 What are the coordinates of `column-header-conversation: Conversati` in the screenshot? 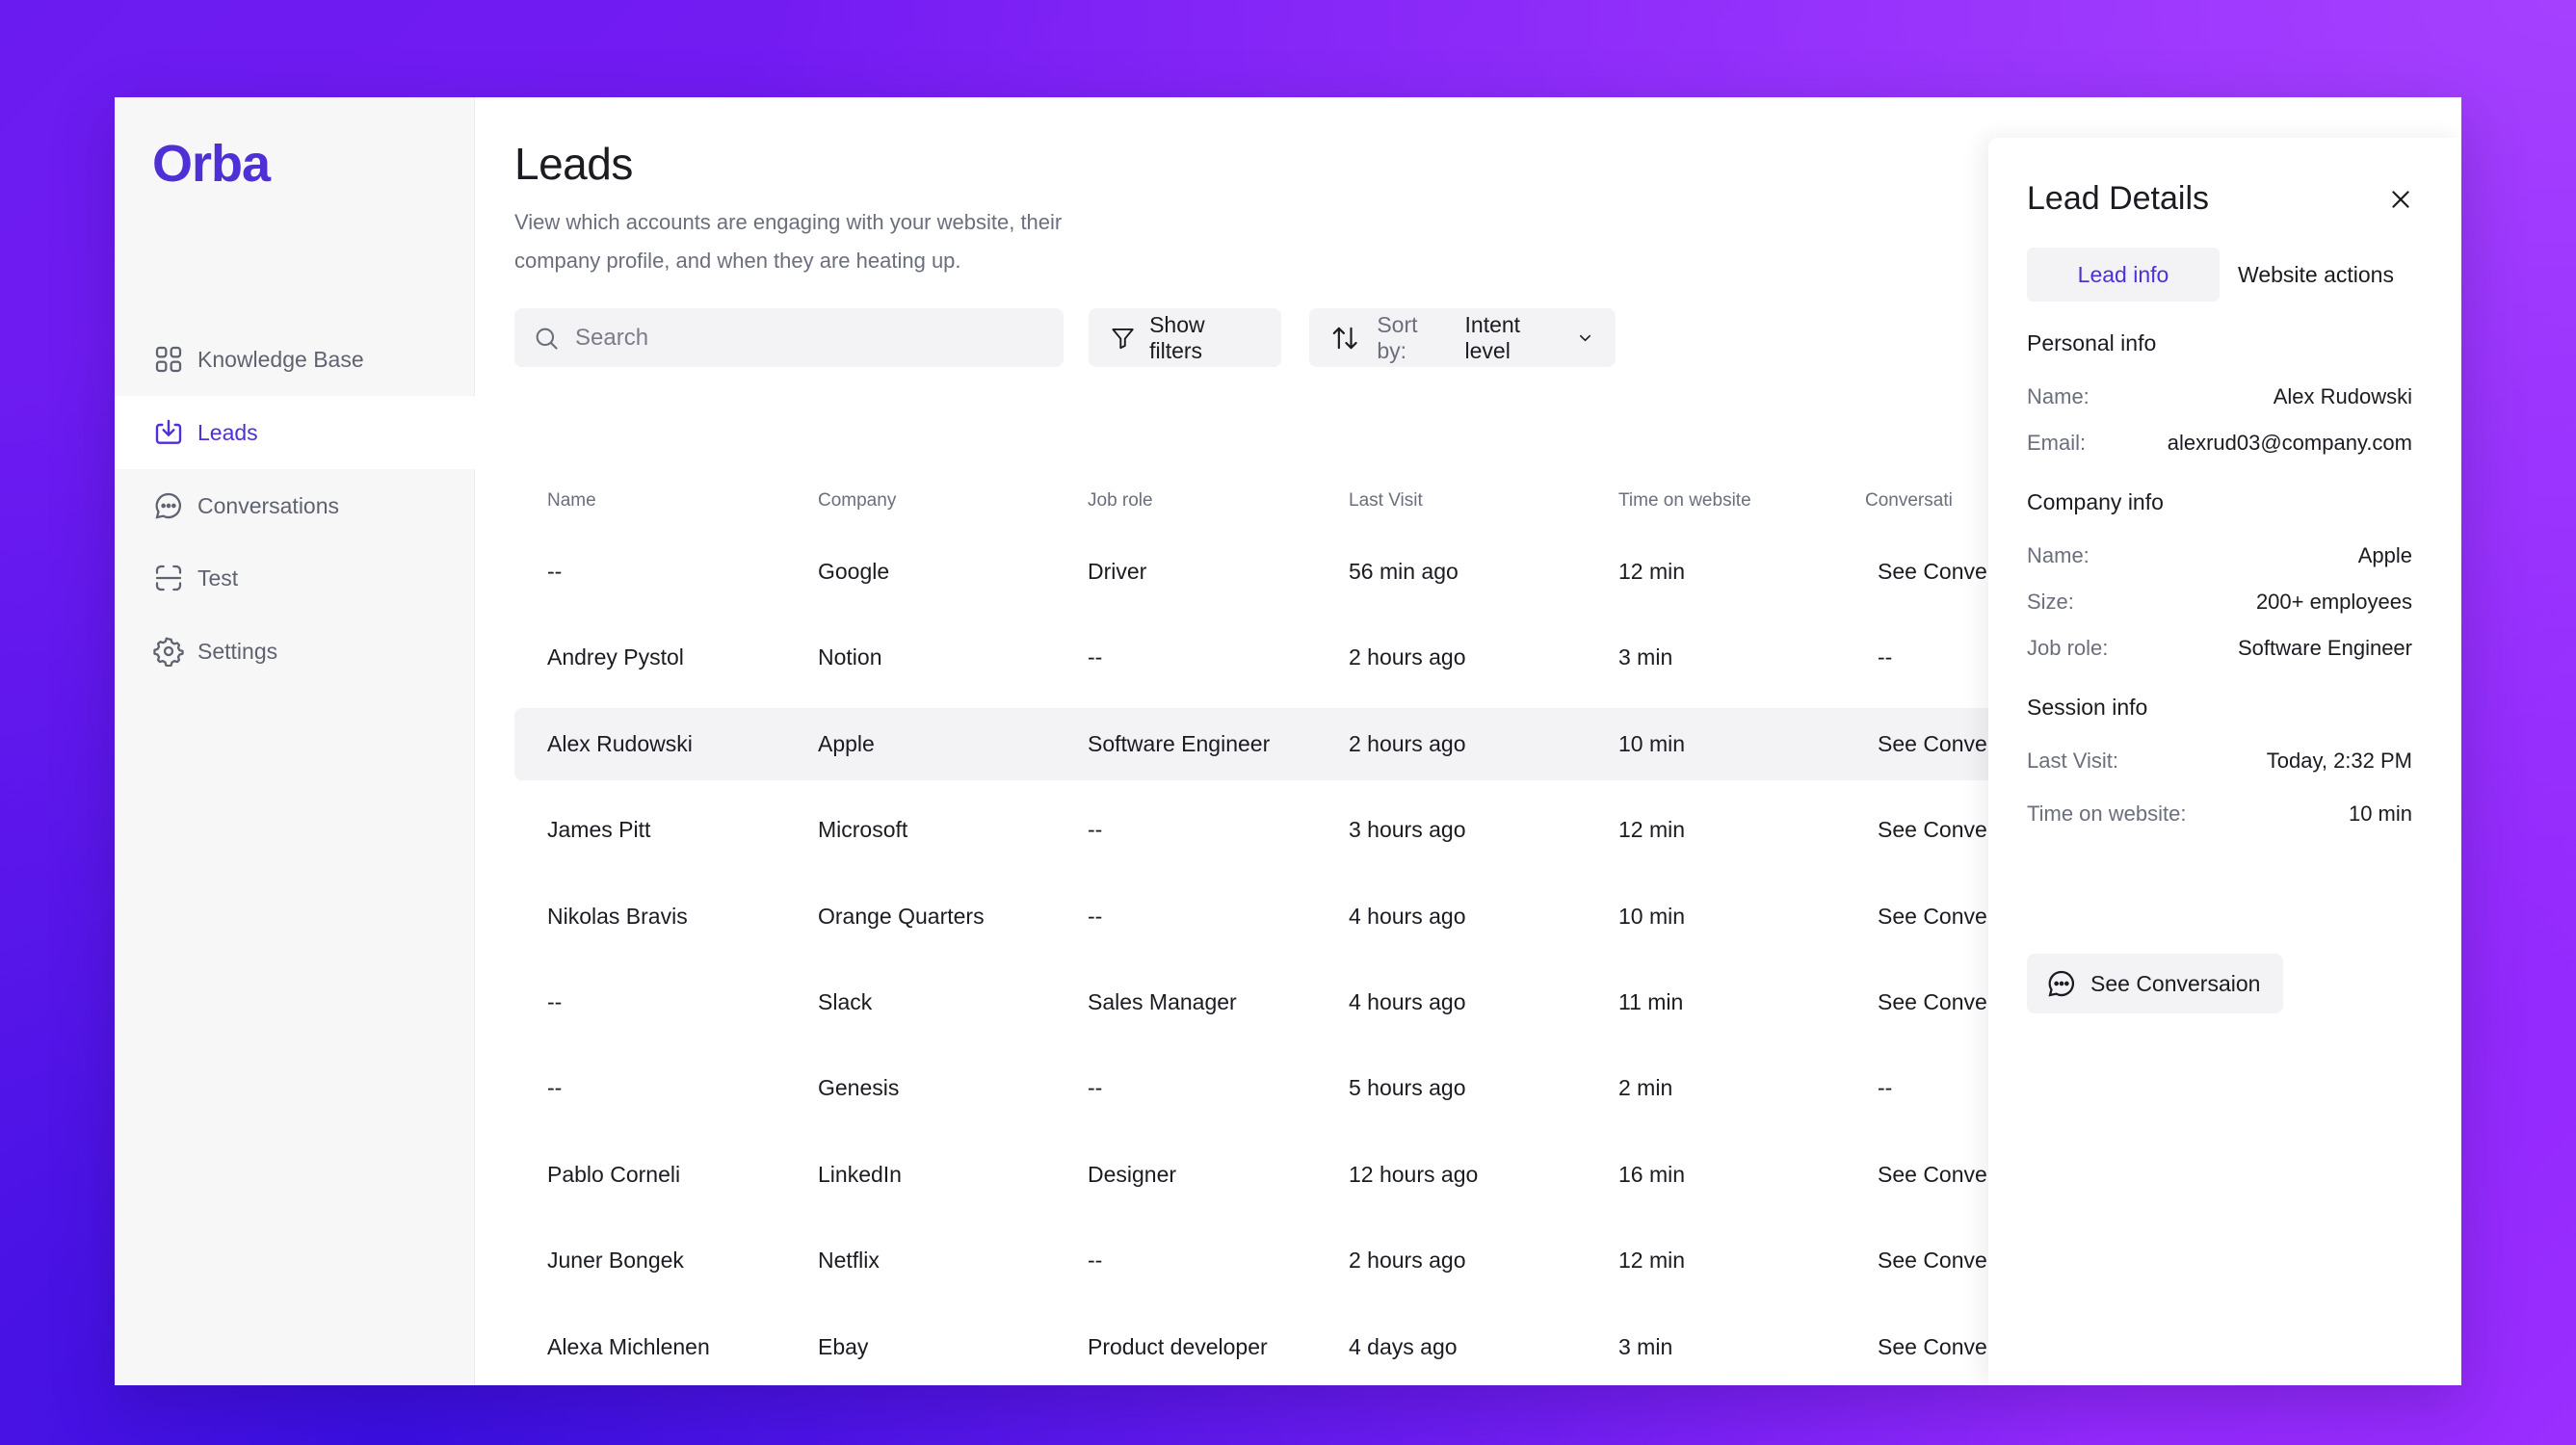 It's located at (1909, 501).